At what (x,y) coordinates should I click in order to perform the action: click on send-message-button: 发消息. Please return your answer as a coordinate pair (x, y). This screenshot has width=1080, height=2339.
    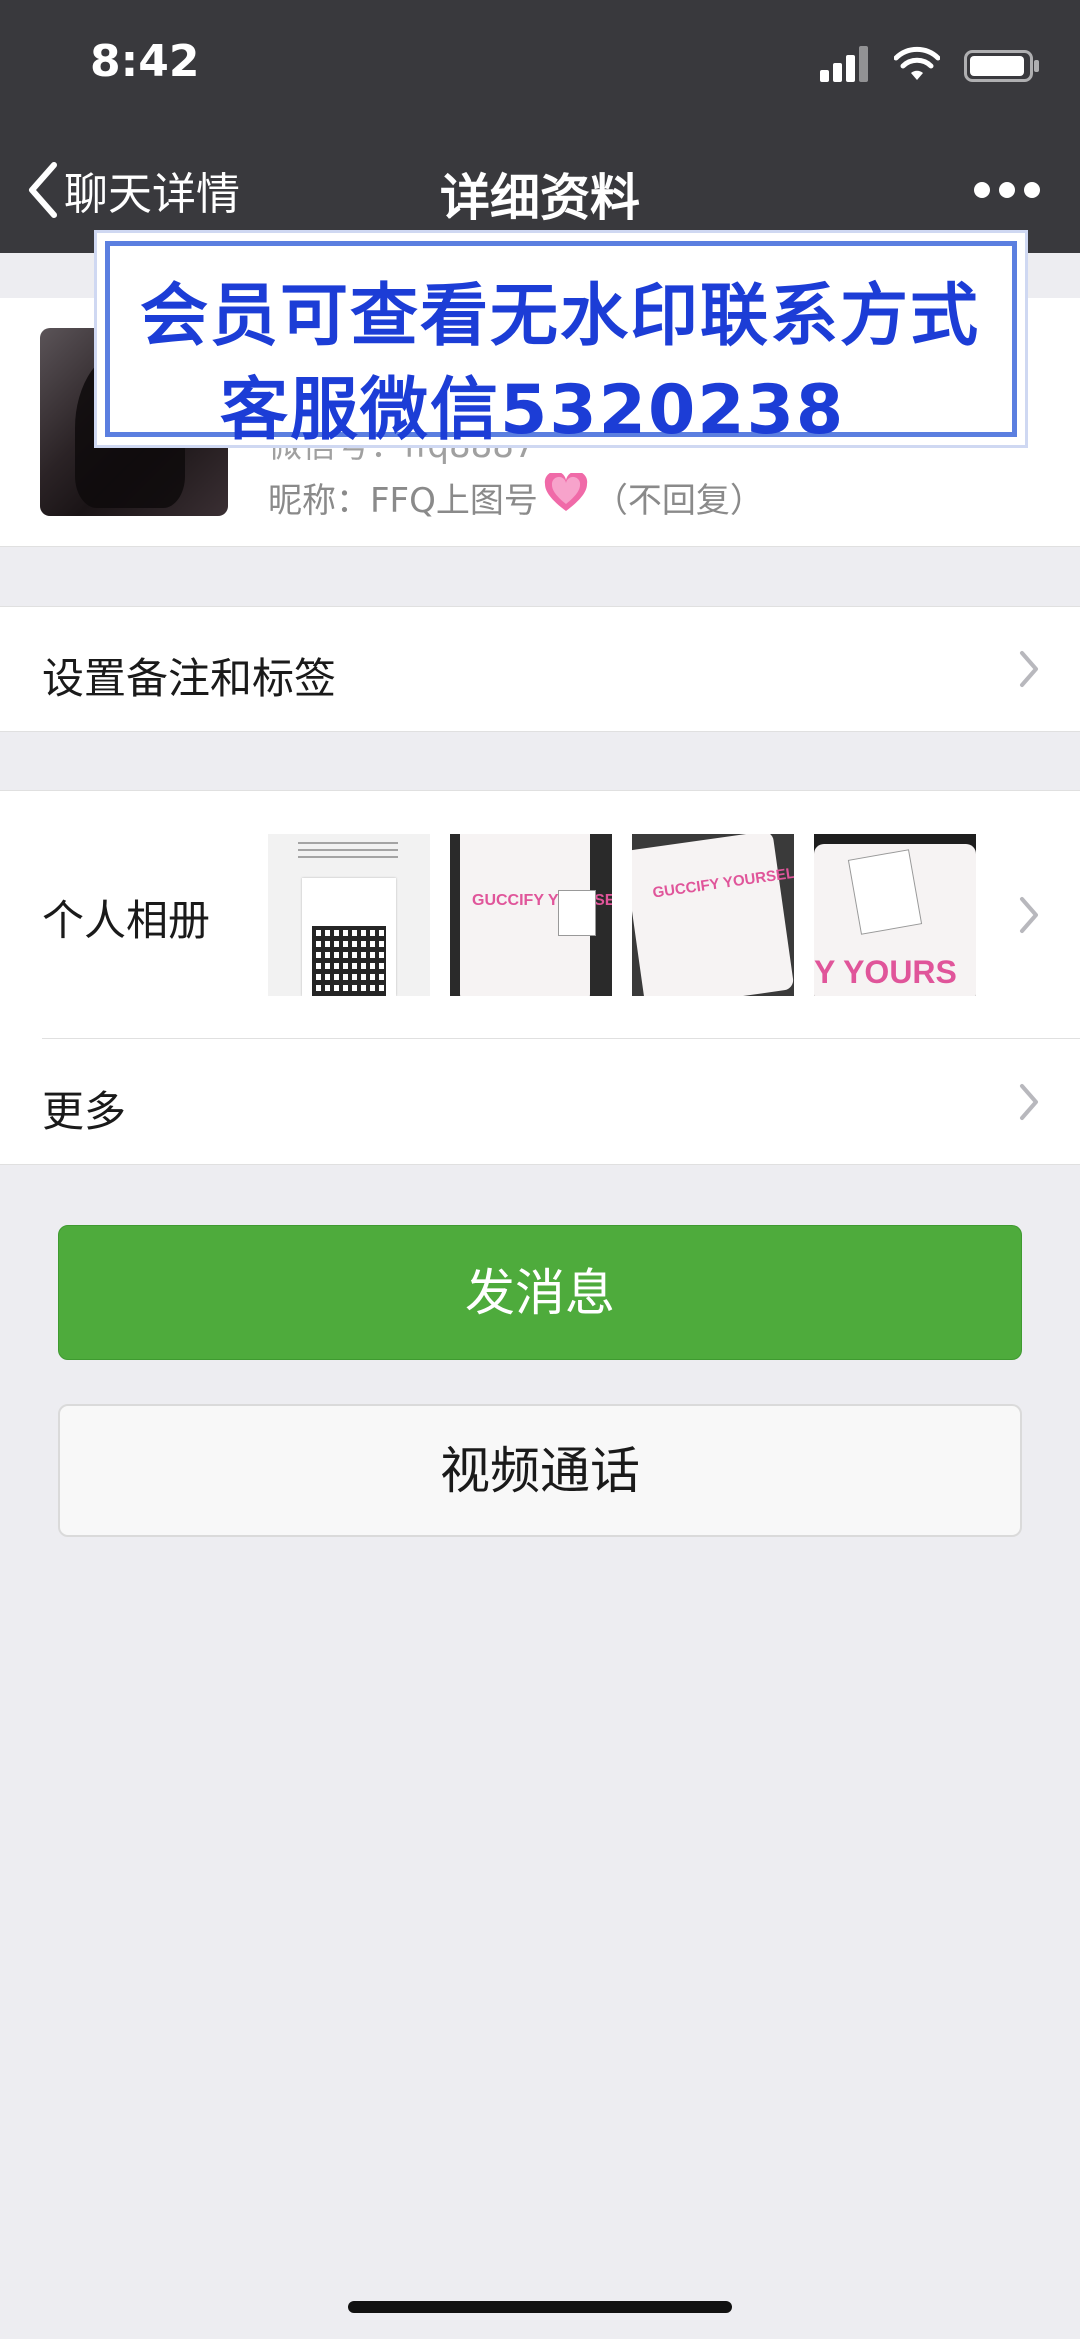
    Looking at the image, I should click on (540, 1292).